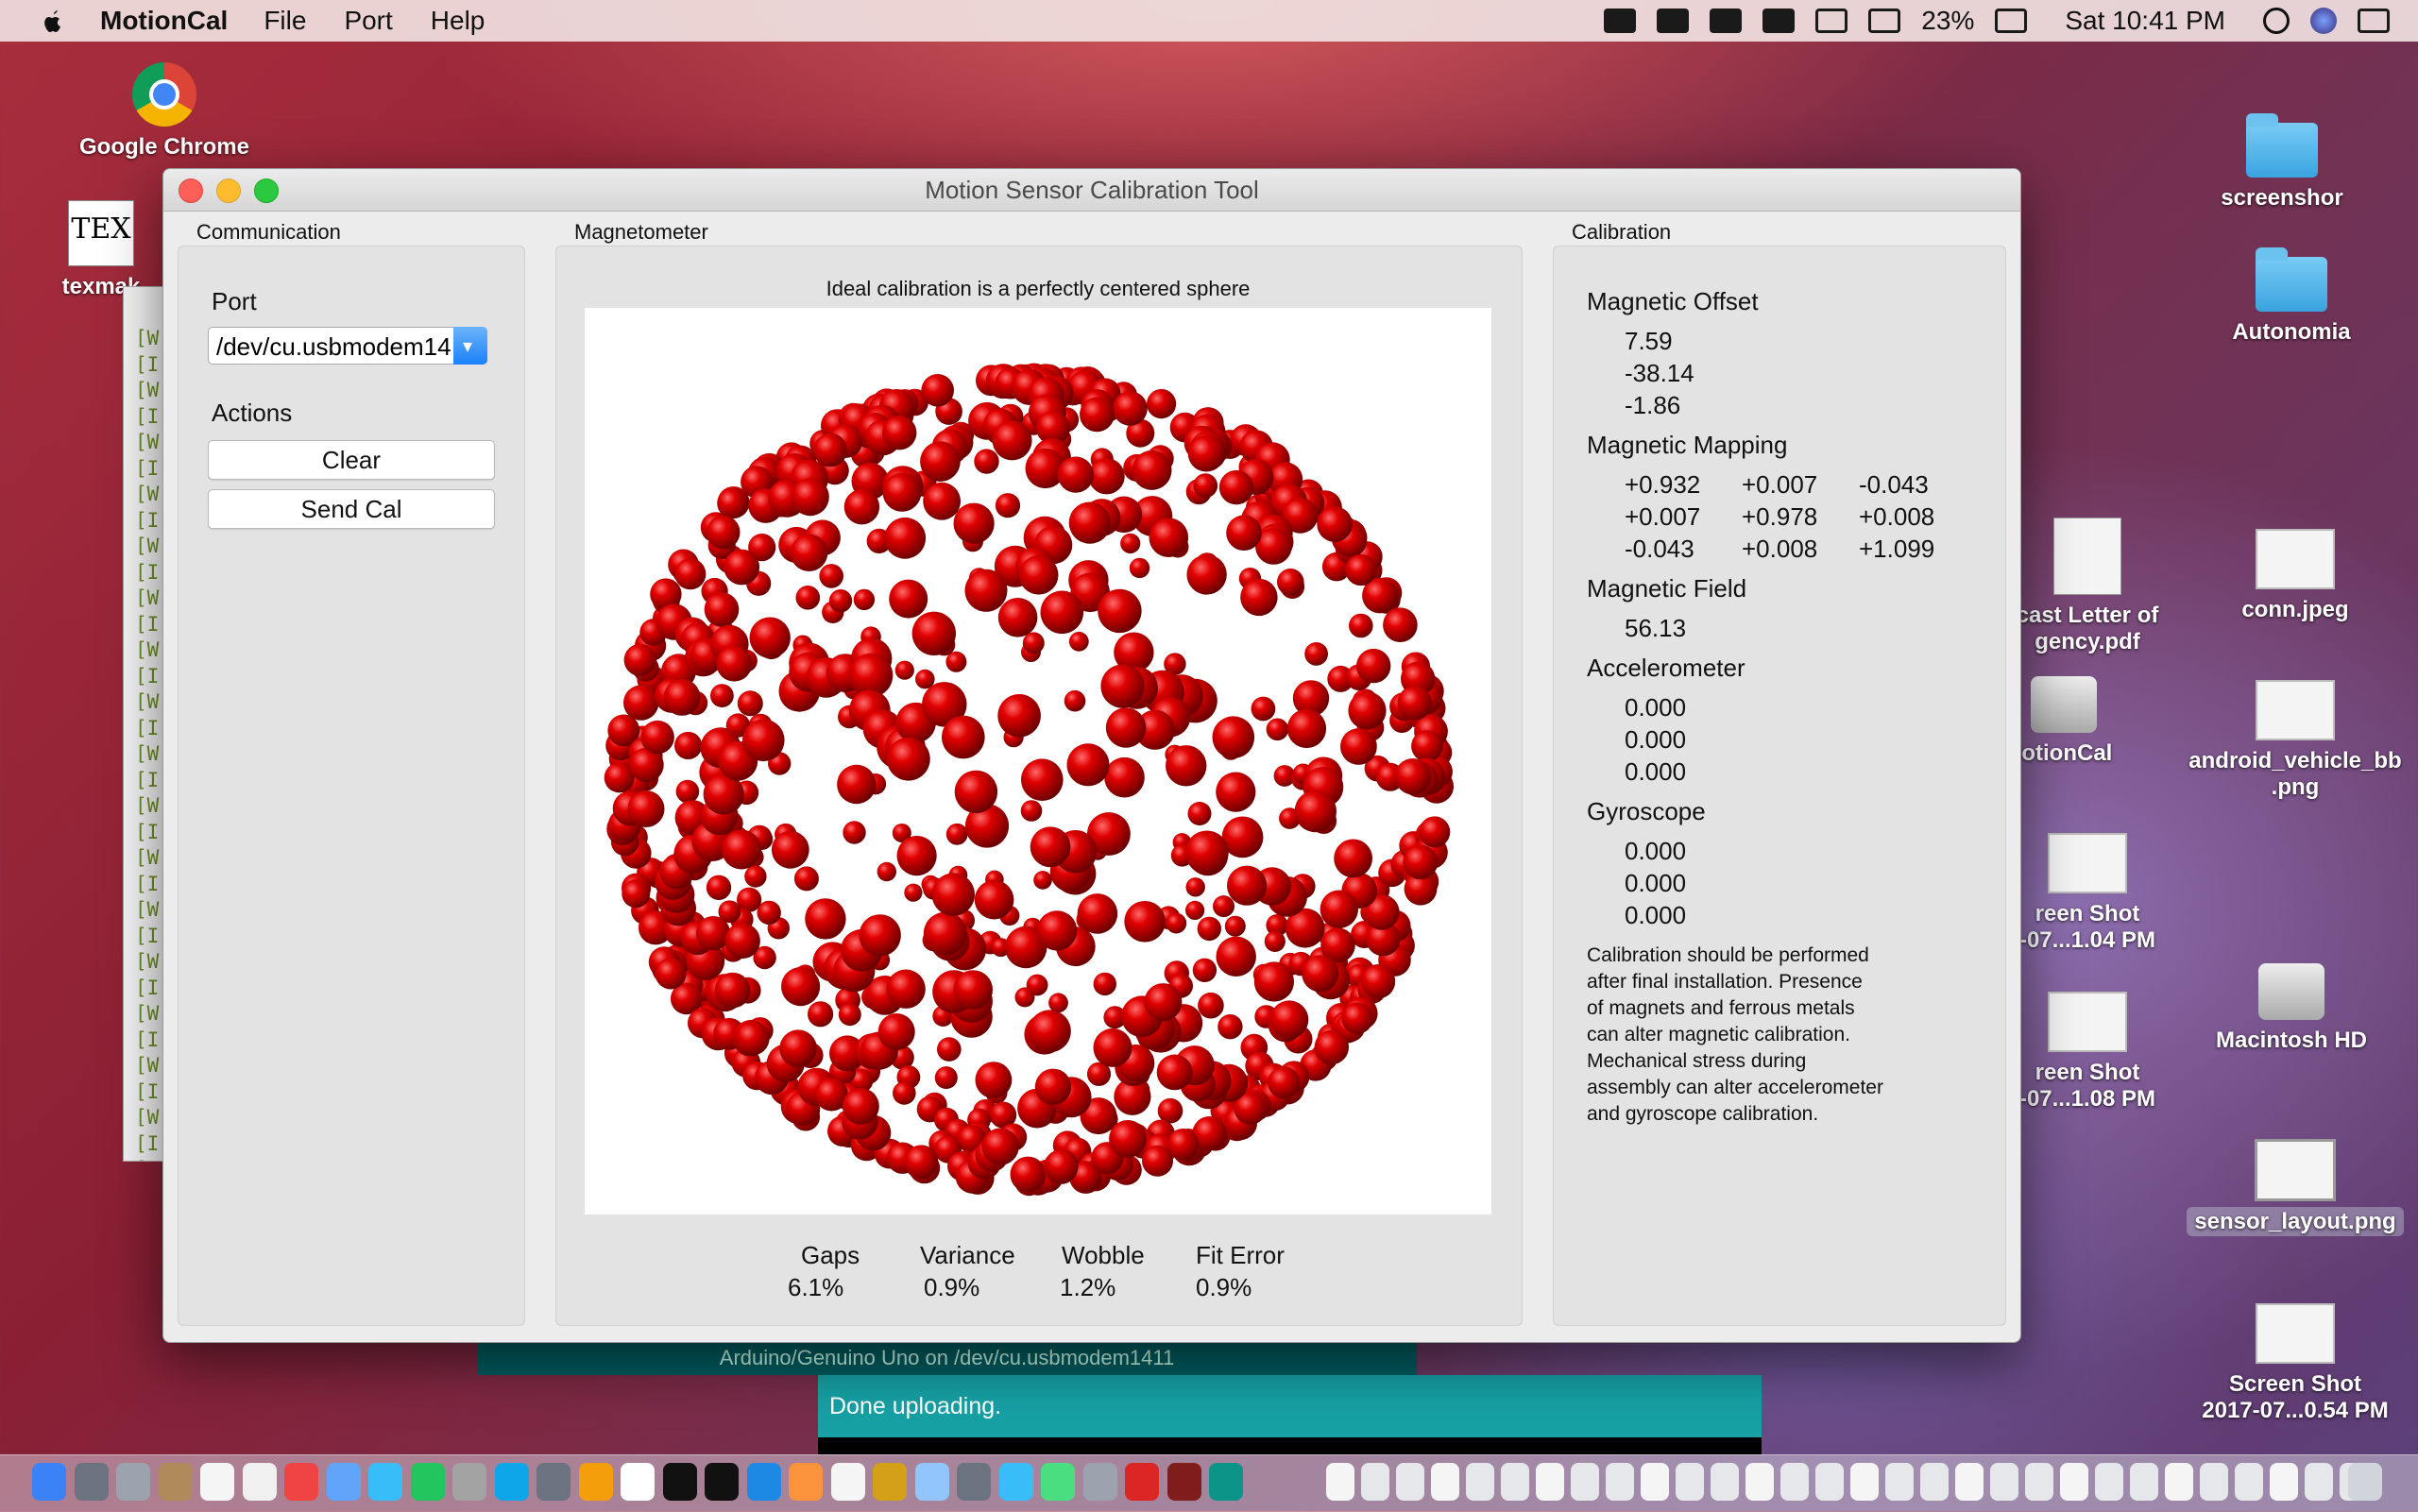 Image resolution: width=2418 pixels, height=1512 pixels. Describe the element at coordinates (1620, 20) in the screenshot. I see `status-app-icon` at that location.